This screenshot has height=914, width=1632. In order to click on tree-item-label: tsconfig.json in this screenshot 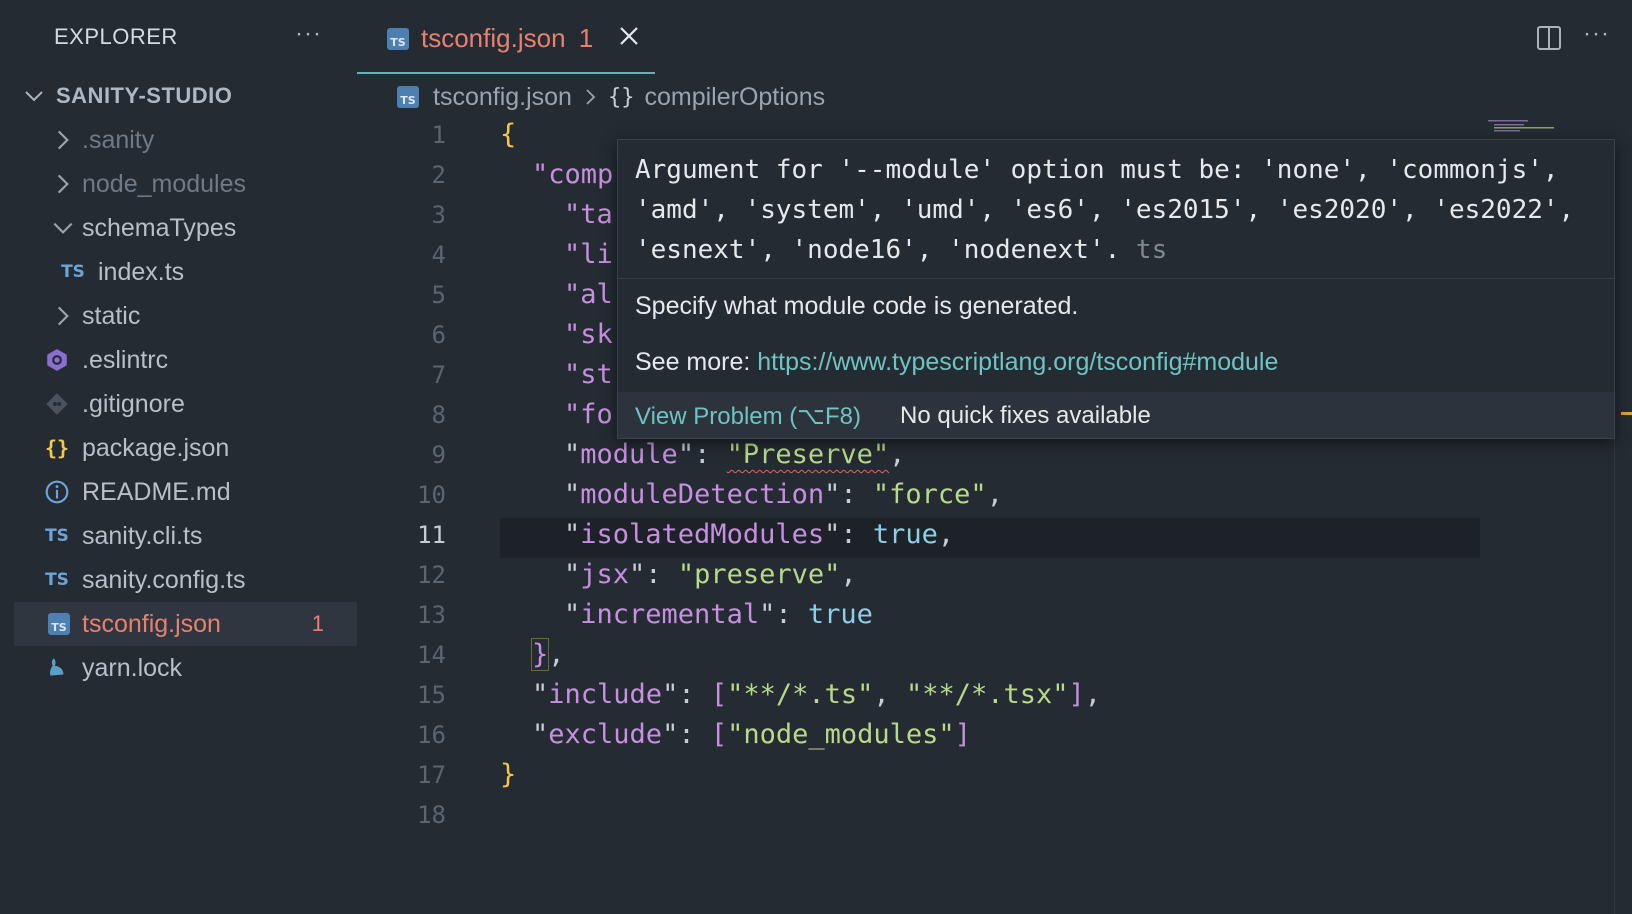, I will do `click(151, 623)`.